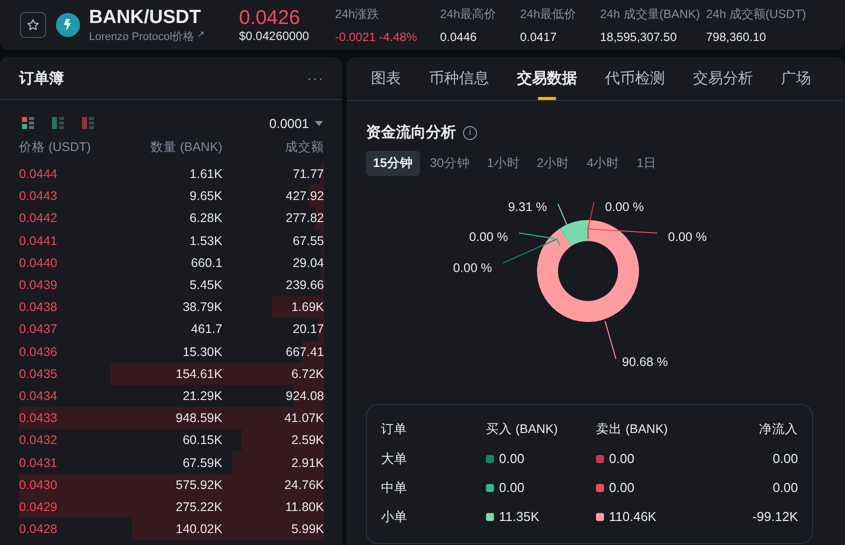  What do you see at coordinates (549, 14) in the screenshot?
I see `stat-label: 24h最低价` at bounding box center [549, 14].